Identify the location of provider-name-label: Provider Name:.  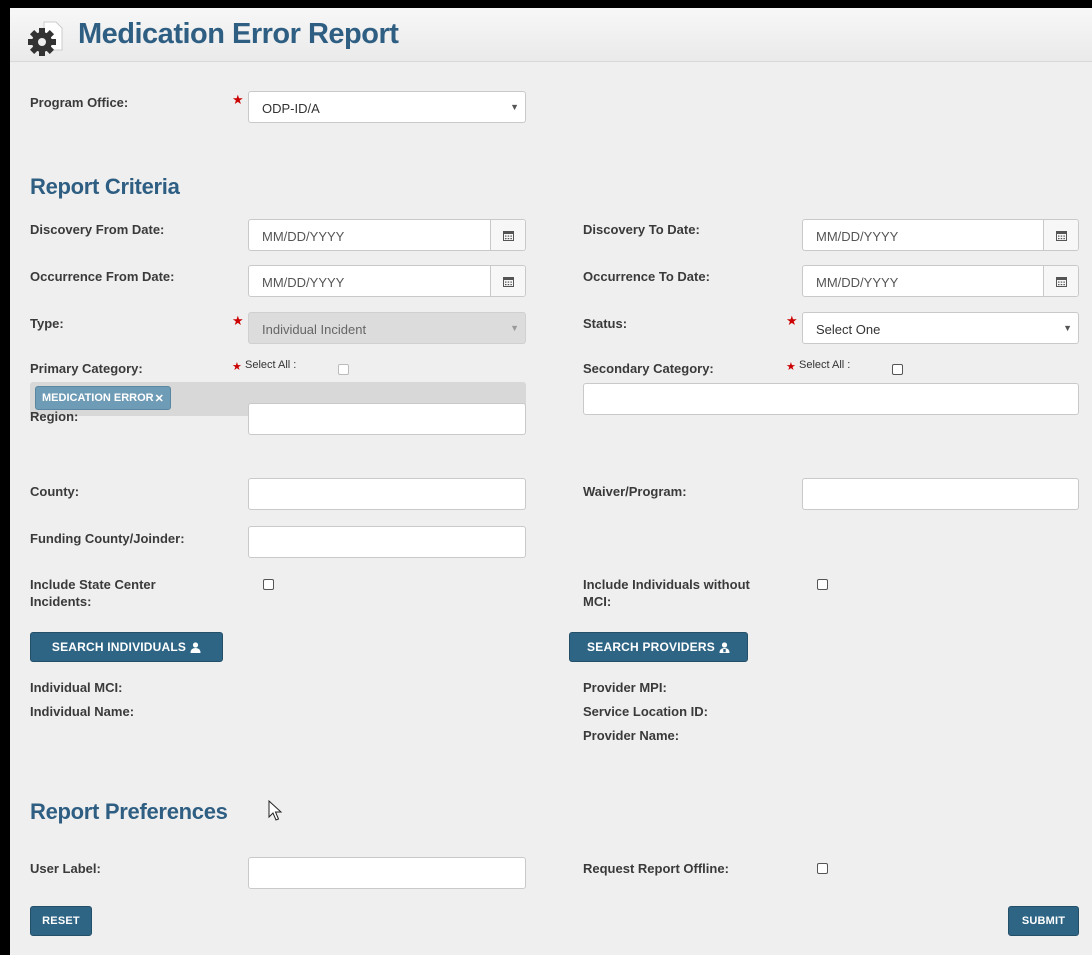
(631, 735).